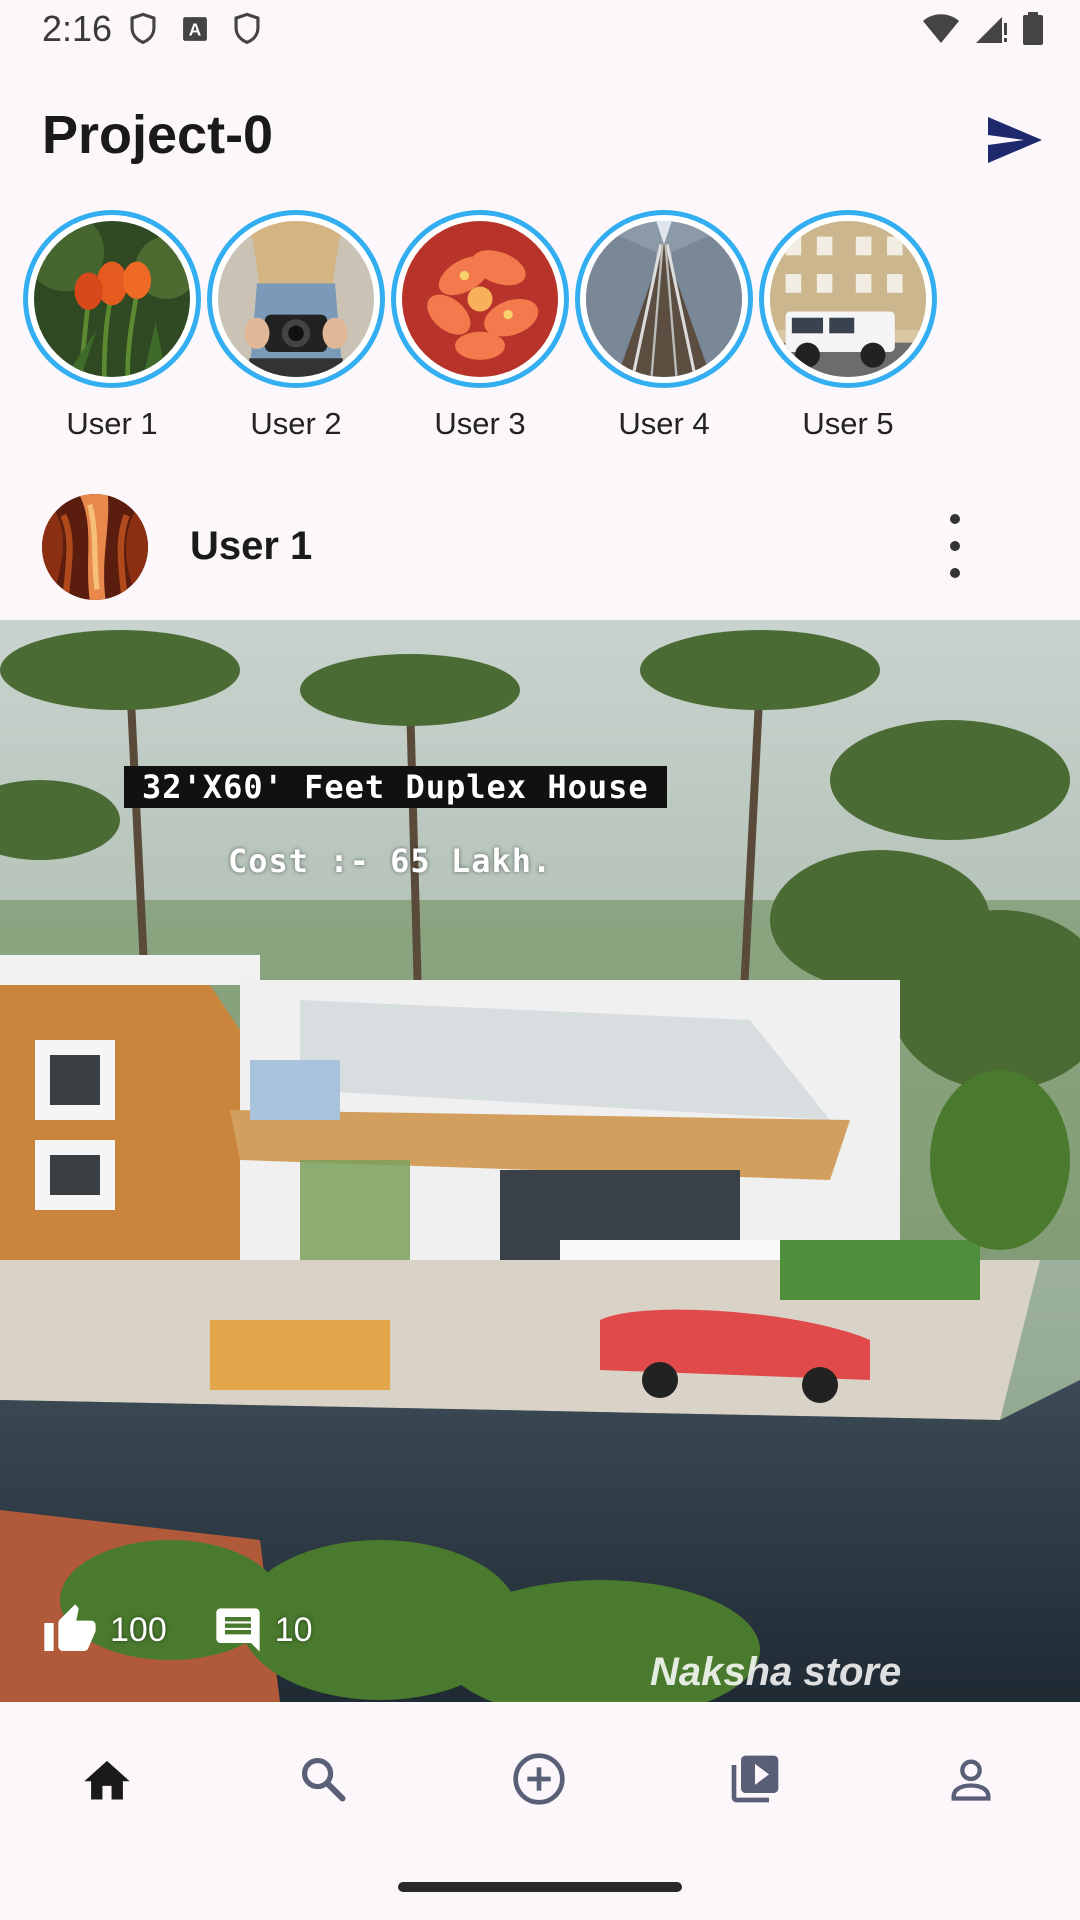 This screenshot has width=1080, height=1920. What do you see at coordinates (480, 423) in the screenshot?
I see `story-label: User 3` at bounding box center [480, 423].